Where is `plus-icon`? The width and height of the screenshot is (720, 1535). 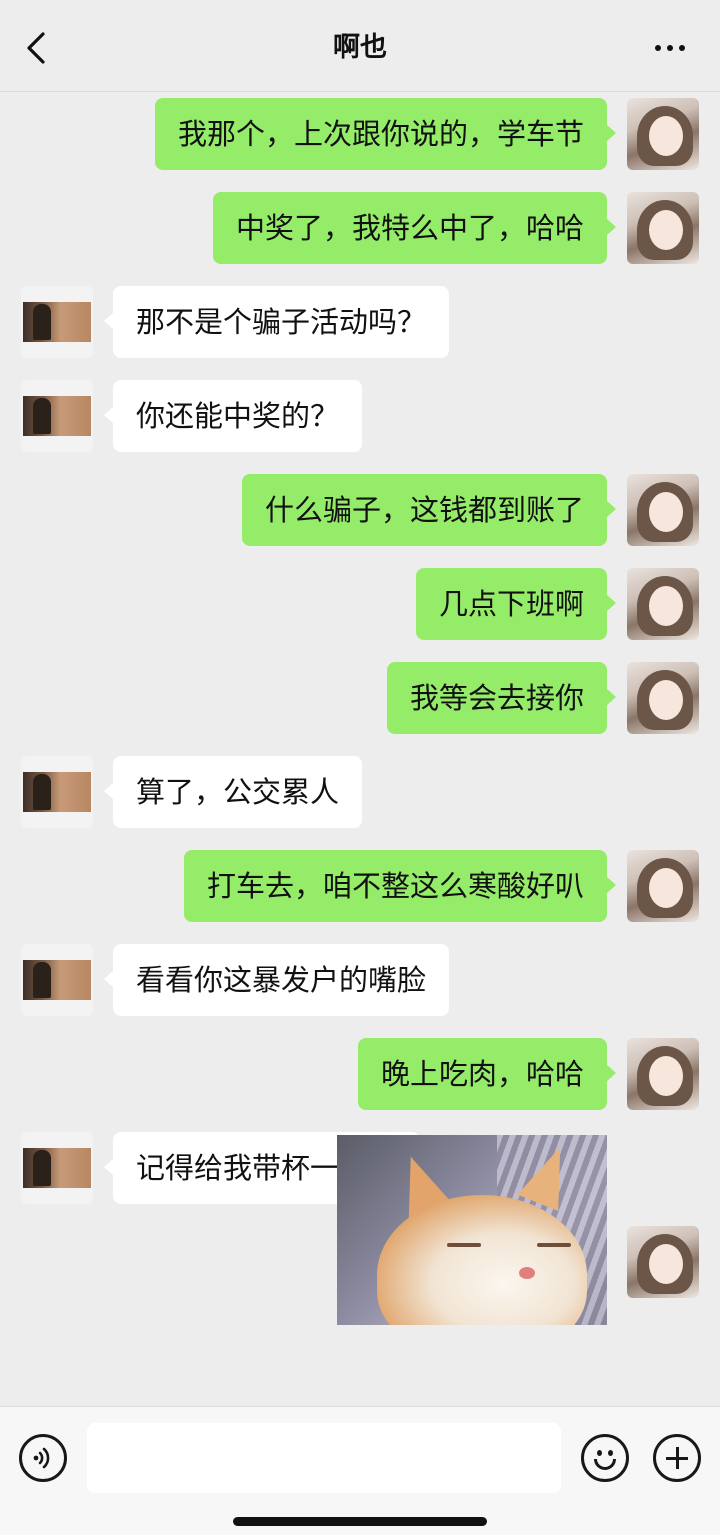
plus-icon is located at coordinates (677, 1458).